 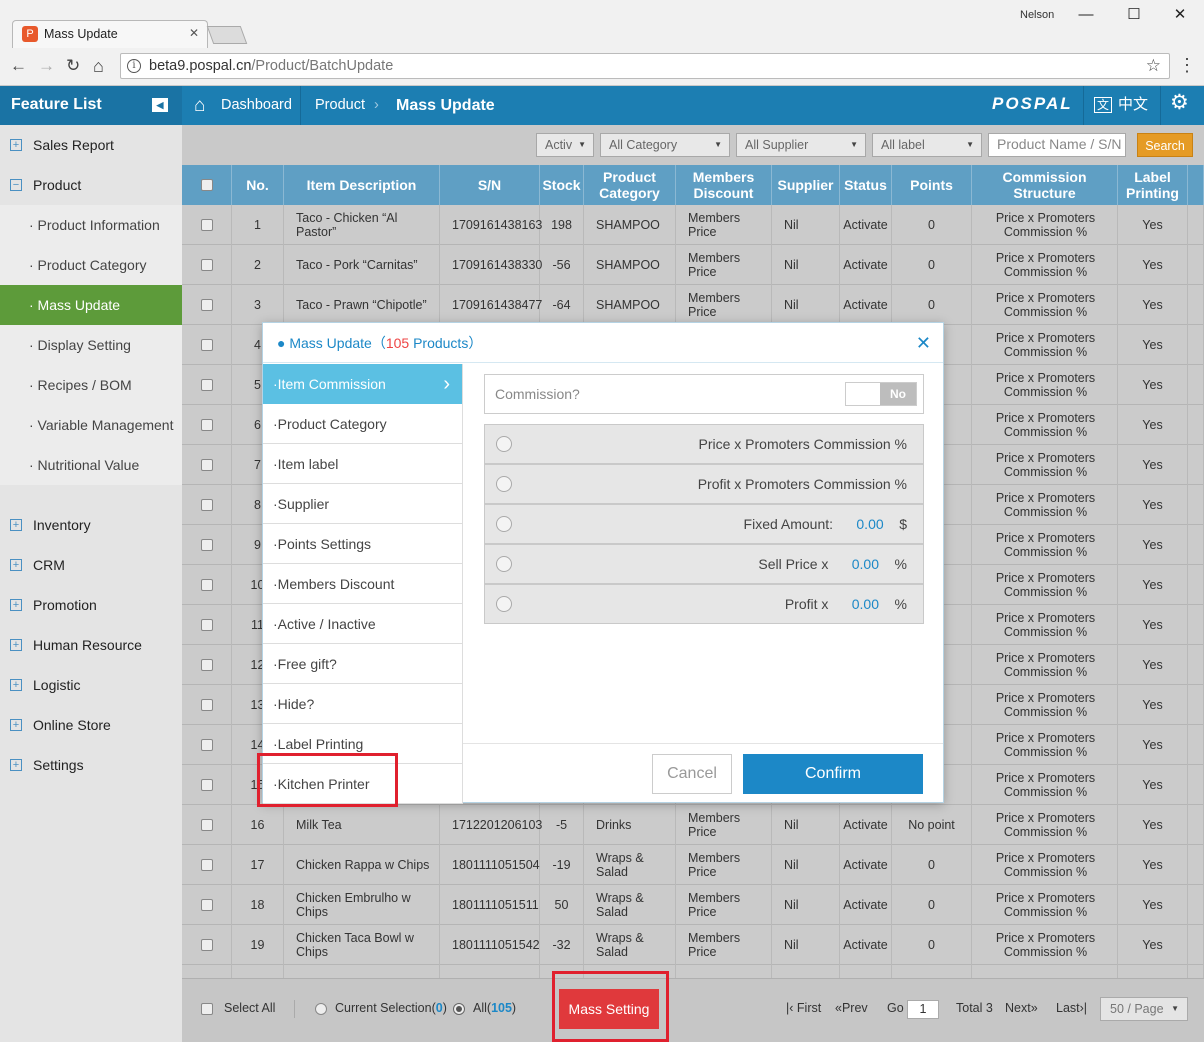 I want to click on new-tab-button, so click(x=227, y=35).